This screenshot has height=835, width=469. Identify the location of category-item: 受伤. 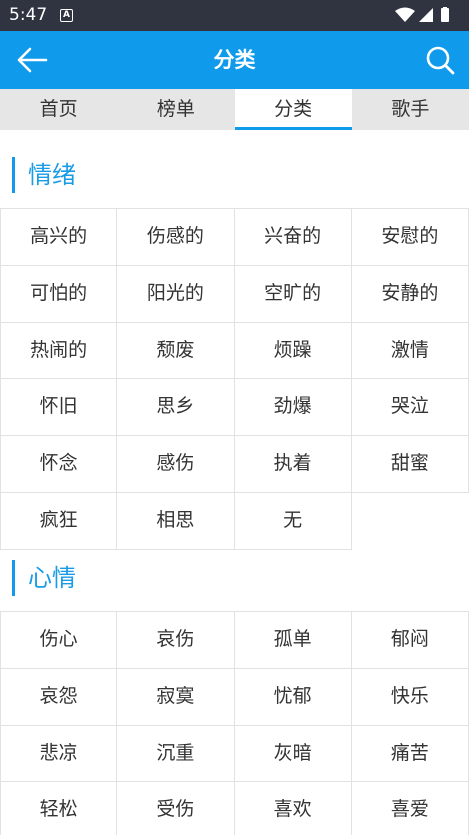
(176, 808).